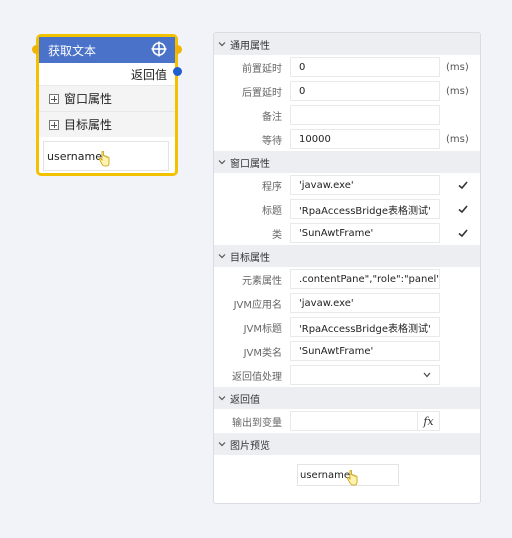 Image resolution: width=512 pixels, height=538 pixels. What do you see at coordinates (262, 93) in the screenshot?
I see `post-delay-label: 后置延时` at bounding box center [262, 93].